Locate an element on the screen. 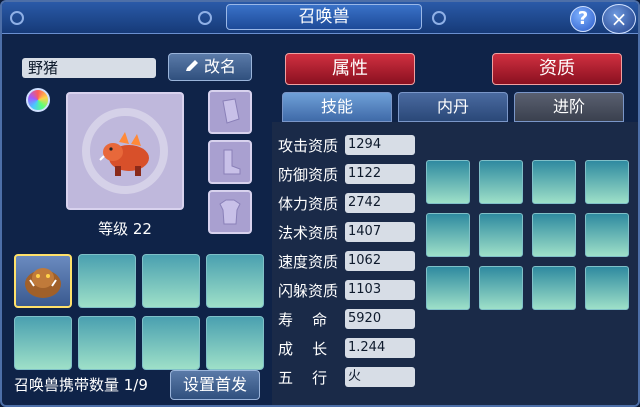  armor-icon is located at coordinates (230, 212).